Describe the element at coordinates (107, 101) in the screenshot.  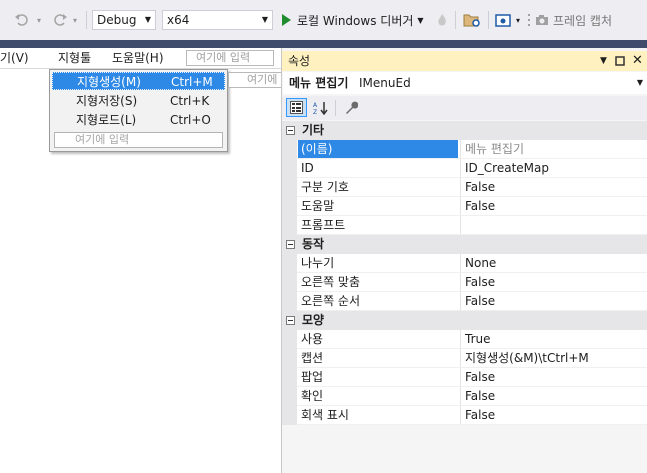
I see `menu-item-label: 지형저장(S)` at that location.